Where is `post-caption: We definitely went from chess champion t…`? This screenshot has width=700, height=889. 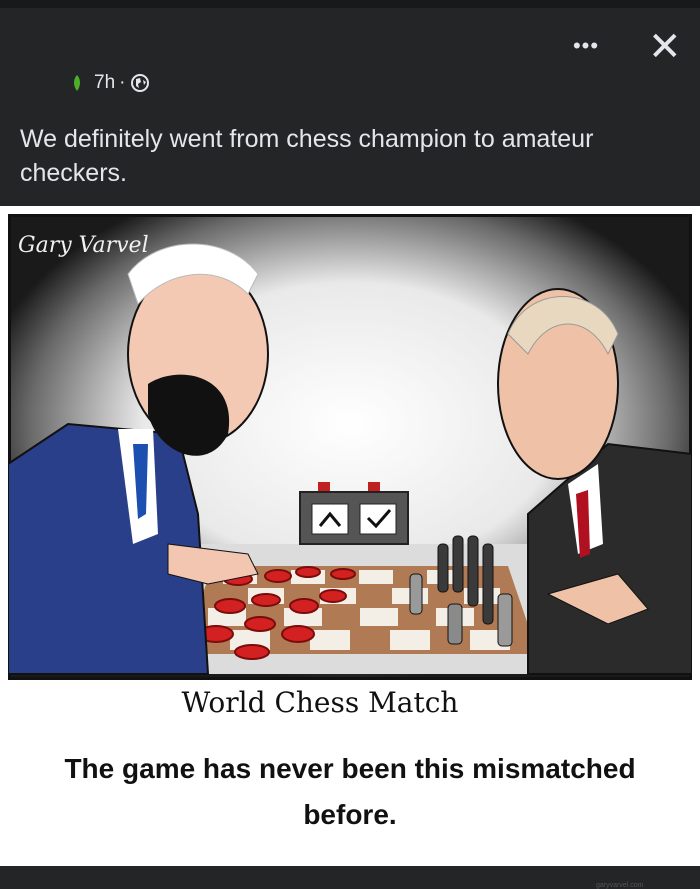 post-caption: We definitely went from chess champion t… is located at coordinates (307, 156).